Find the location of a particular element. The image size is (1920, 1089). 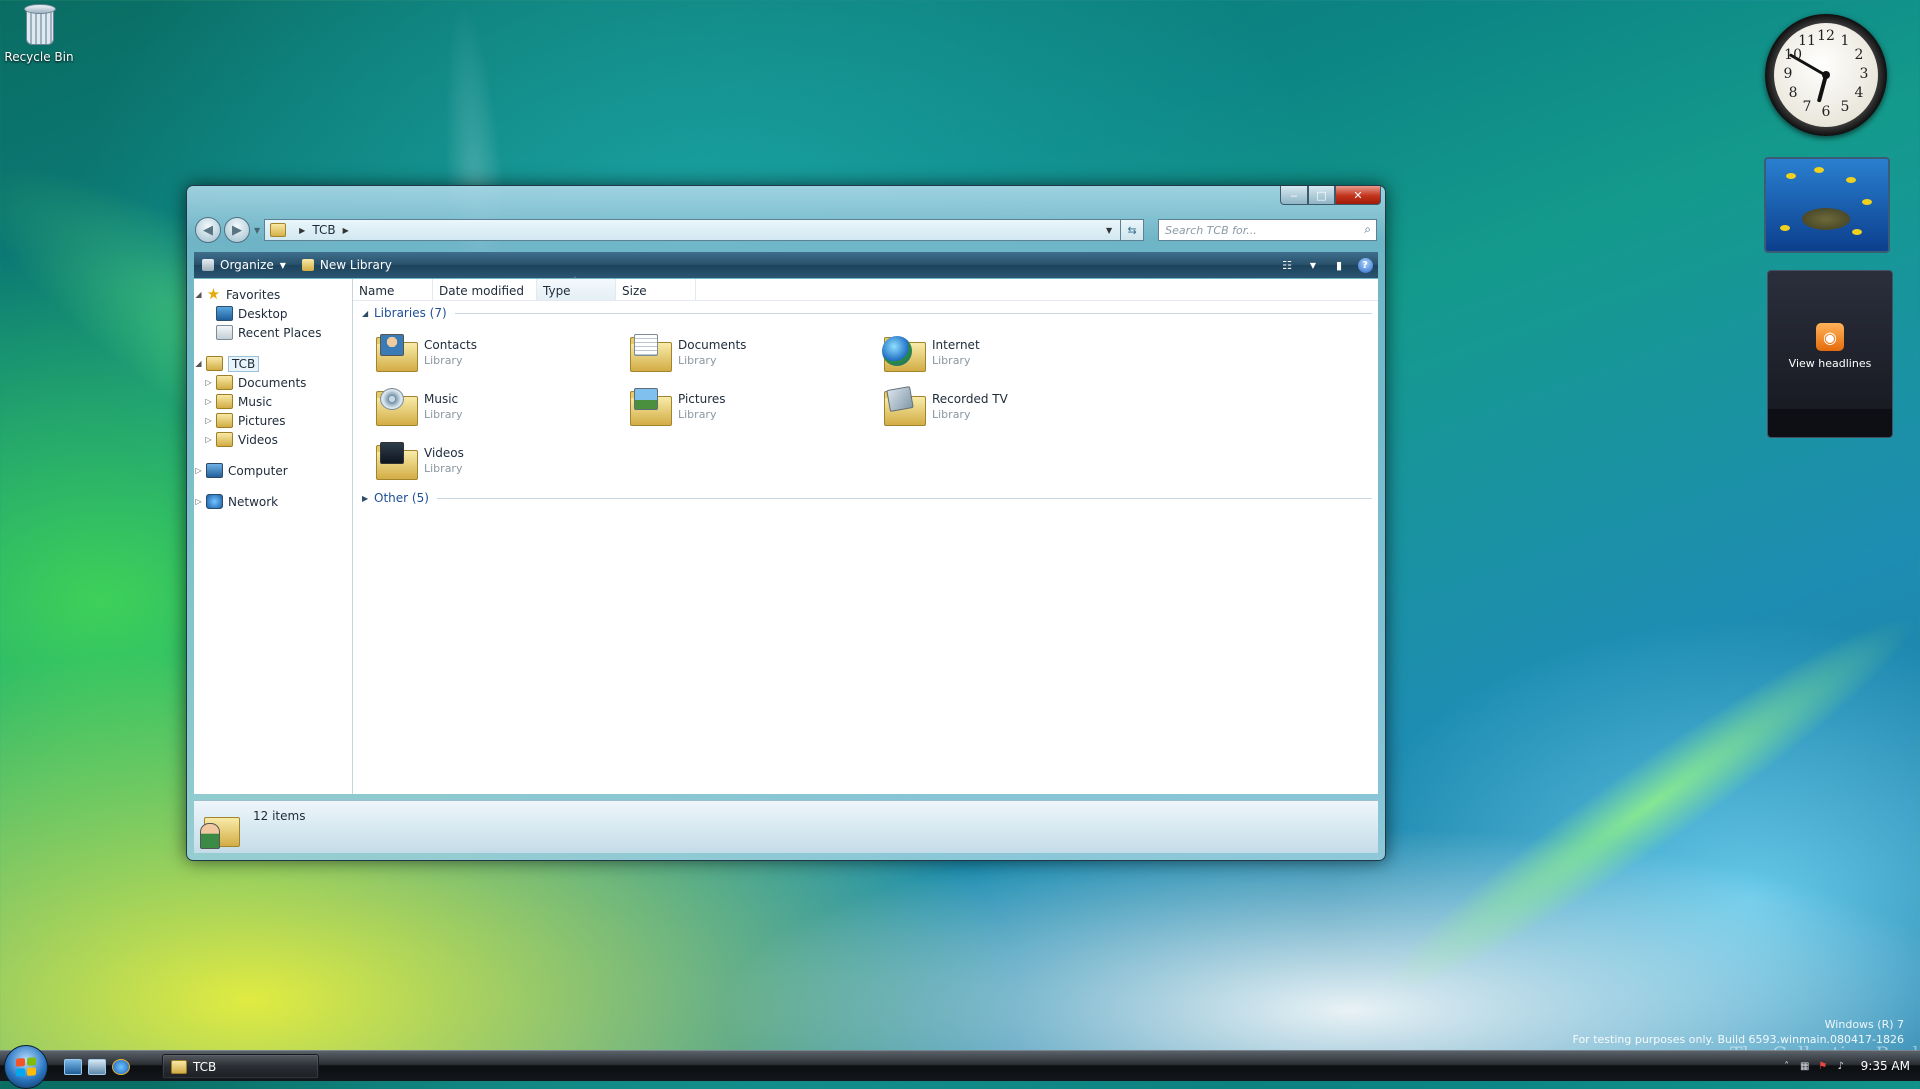

library-tile-recorded-tv: Recorded TV Library is located at coordinates (1009, 406).